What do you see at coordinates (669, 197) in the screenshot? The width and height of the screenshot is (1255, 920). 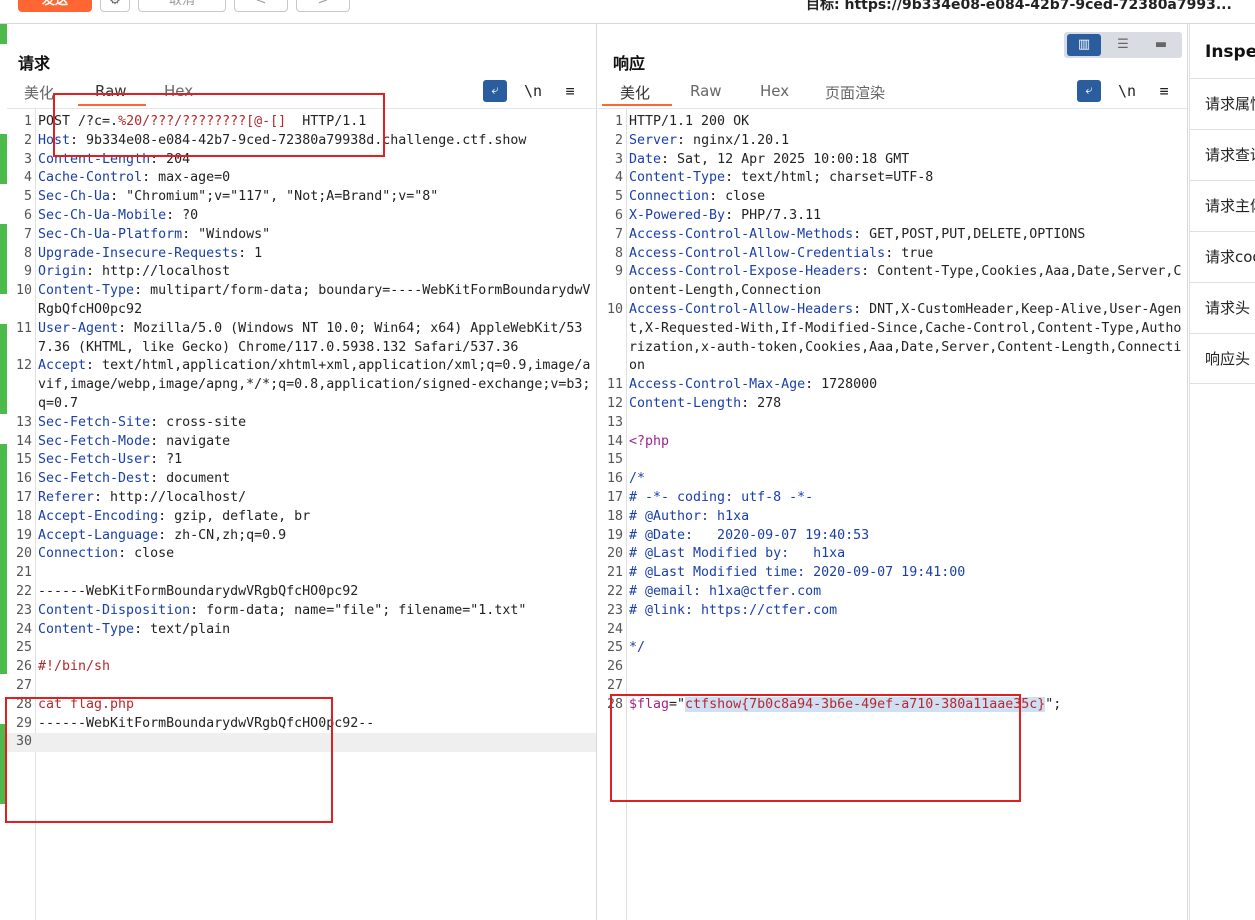 I see `code-token: Connection` at bounding box center [669, 197].